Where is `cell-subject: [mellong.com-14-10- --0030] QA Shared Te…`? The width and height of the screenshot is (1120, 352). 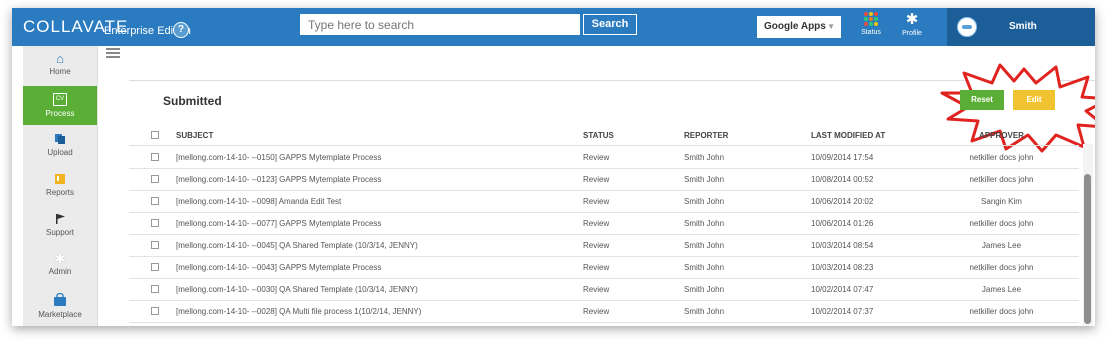
cell-subject: [mellong.com-14-10- --0030] QA Shared Te… is located at coordinates (297, 289).